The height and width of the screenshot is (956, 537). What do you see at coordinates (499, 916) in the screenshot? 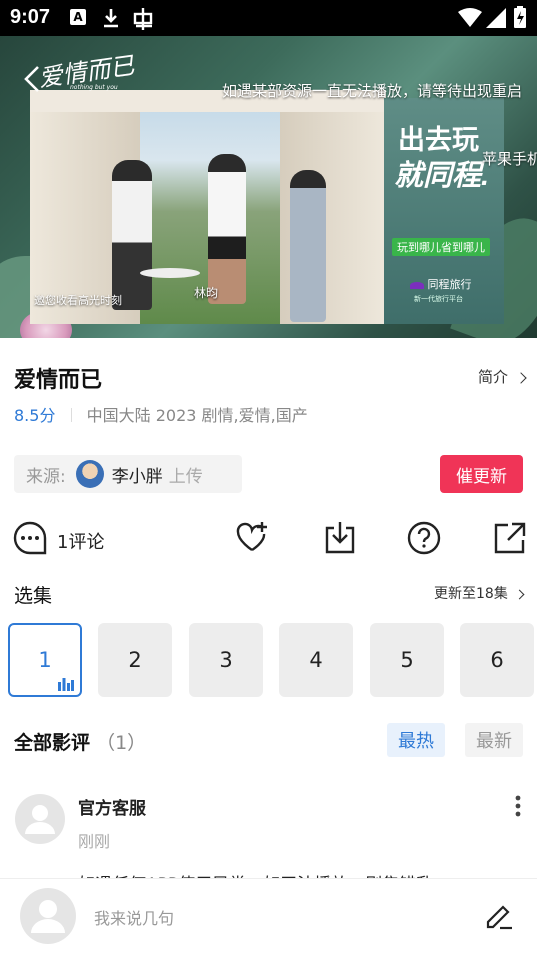
I see `edit-icon` at bounding box center [499, 916].